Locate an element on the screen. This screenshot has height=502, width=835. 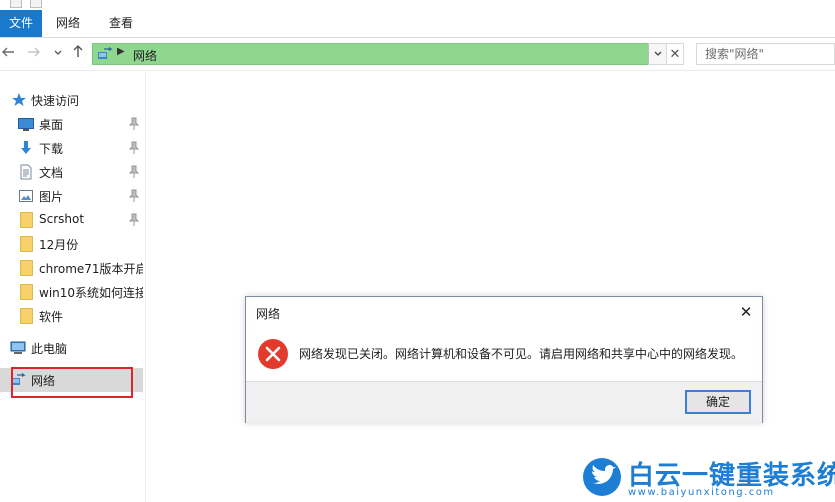
address-clear-button: ✕ is located at coordinates (675, 54).